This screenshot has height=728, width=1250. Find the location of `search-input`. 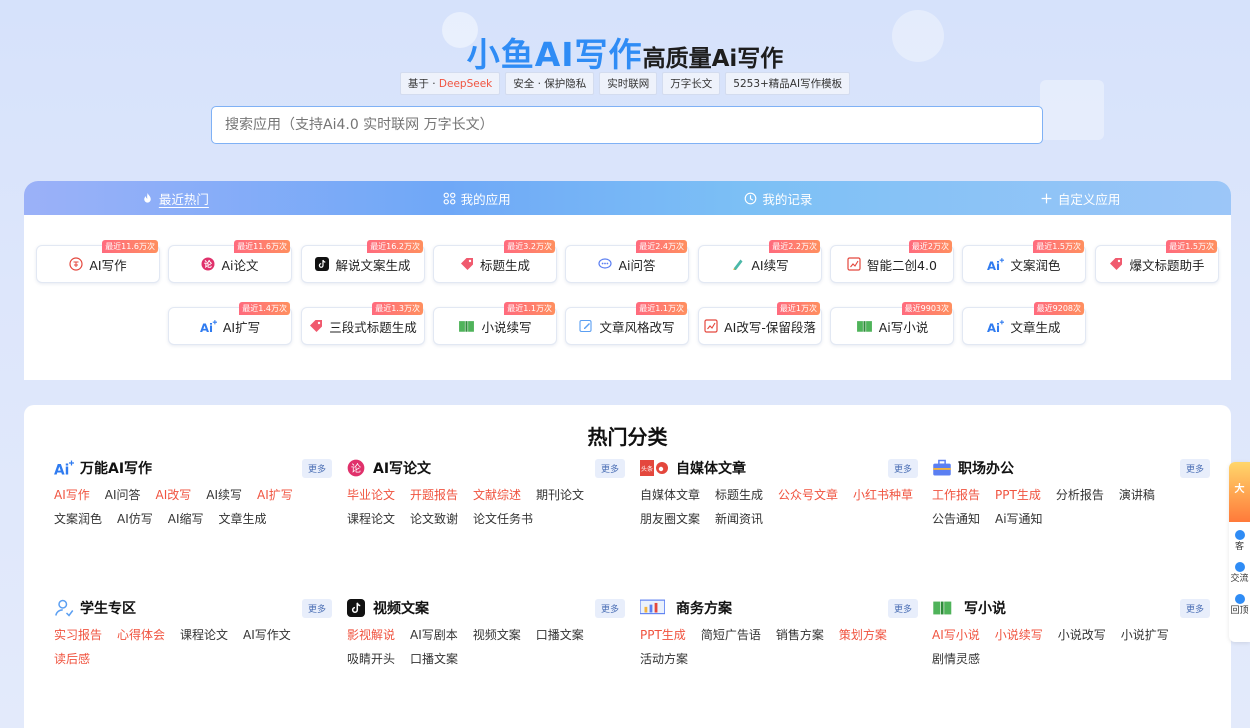

search-input is located at coordinates (627, 125).